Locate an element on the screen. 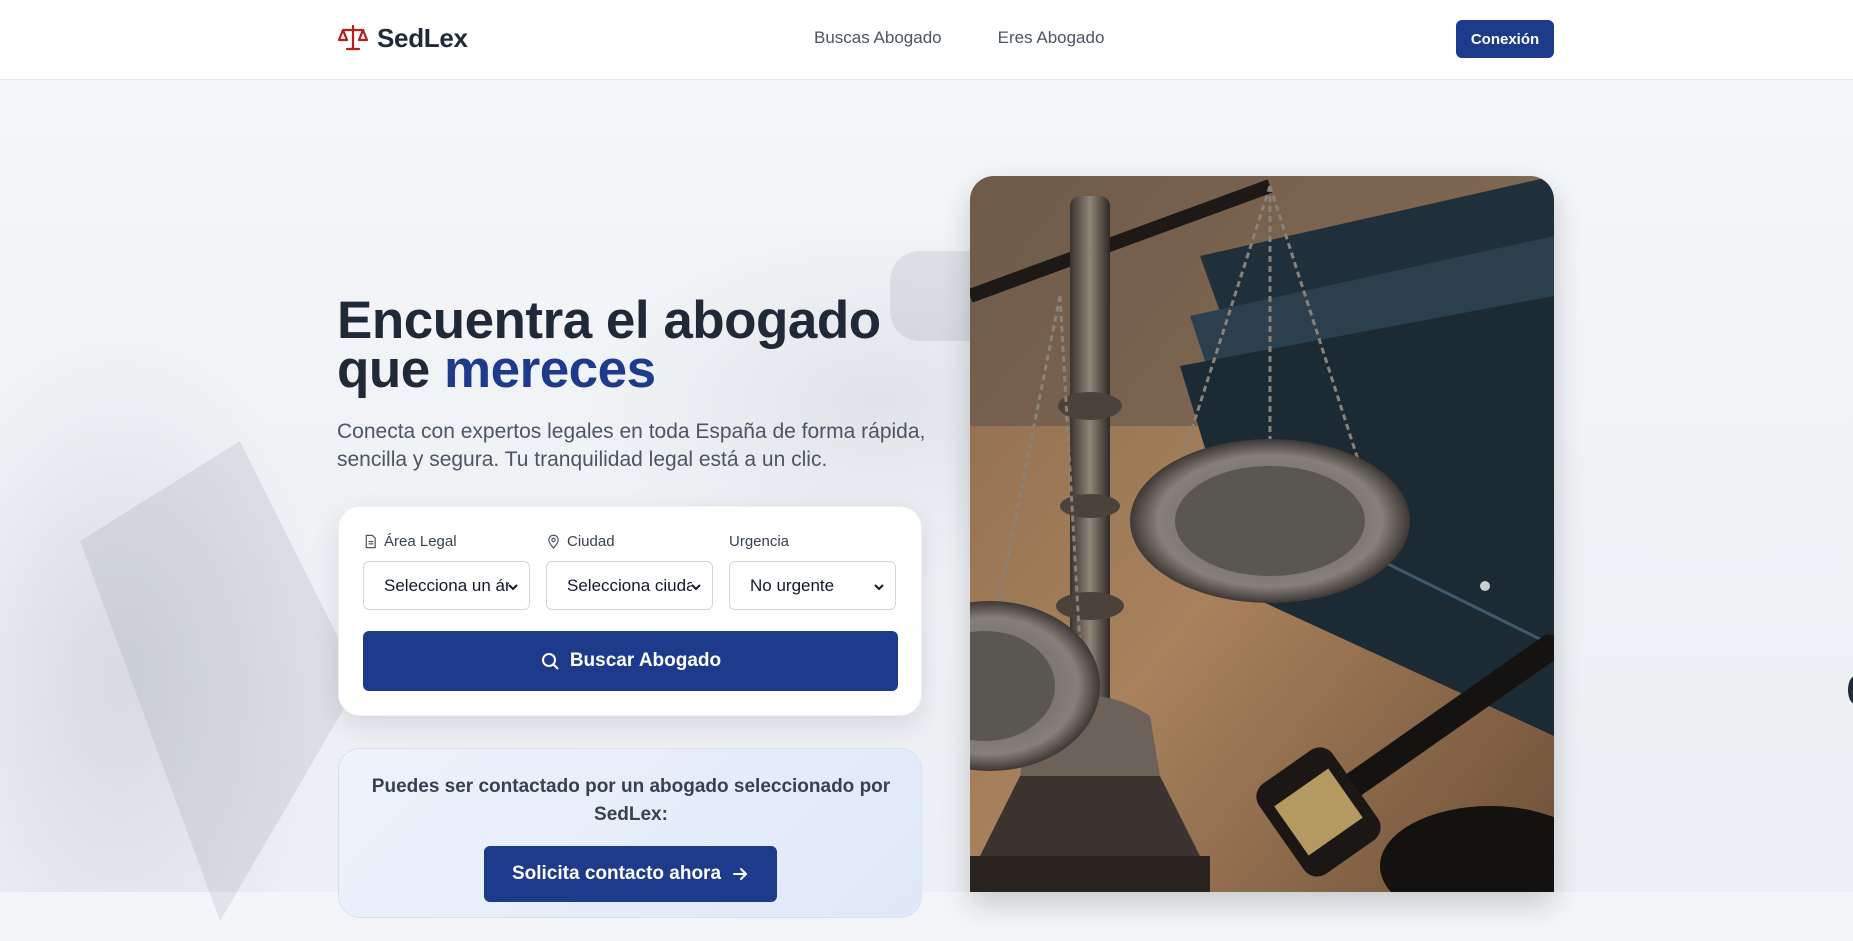 Image resolution: width=1853 pixels, height=941 pixels. urgency-select: No urgente is located at coordinates (812, 585).